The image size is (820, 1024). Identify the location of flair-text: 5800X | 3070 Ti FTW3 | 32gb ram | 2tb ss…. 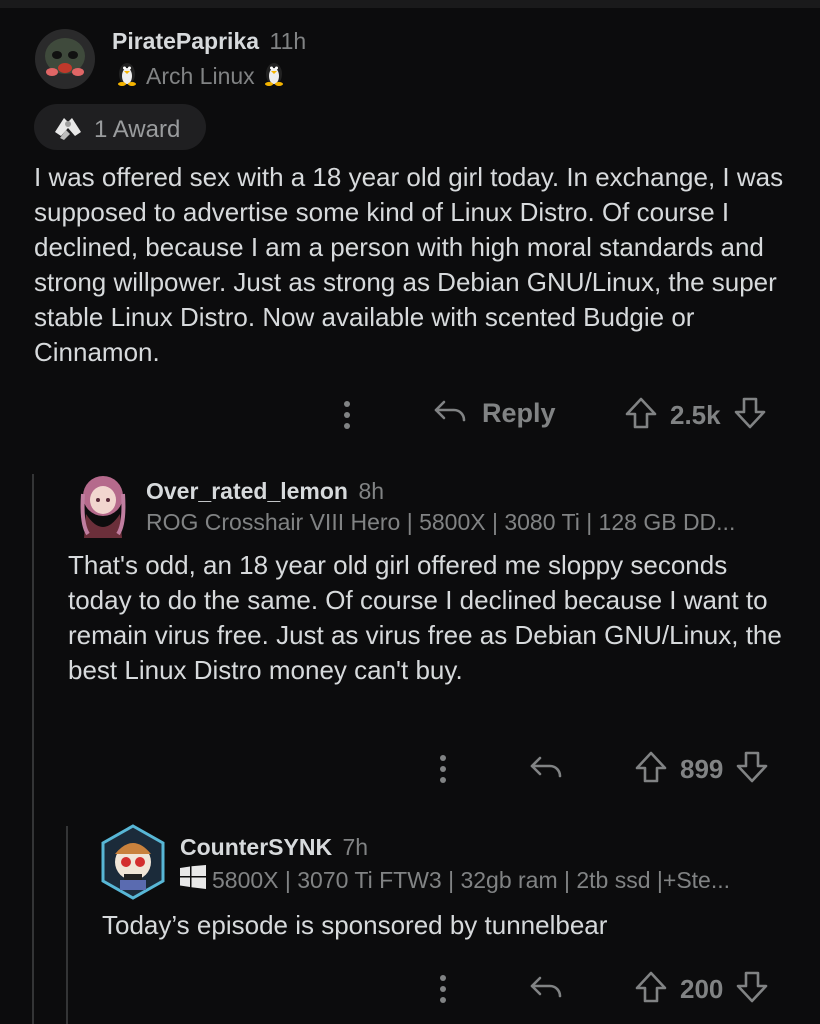
(471, 879).